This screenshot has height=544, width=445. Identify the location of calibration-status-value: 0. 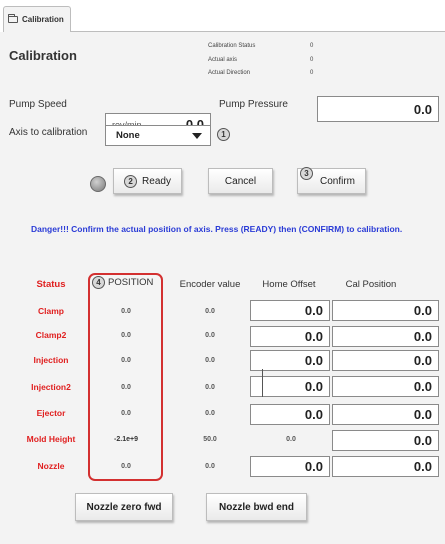
(312, 46).